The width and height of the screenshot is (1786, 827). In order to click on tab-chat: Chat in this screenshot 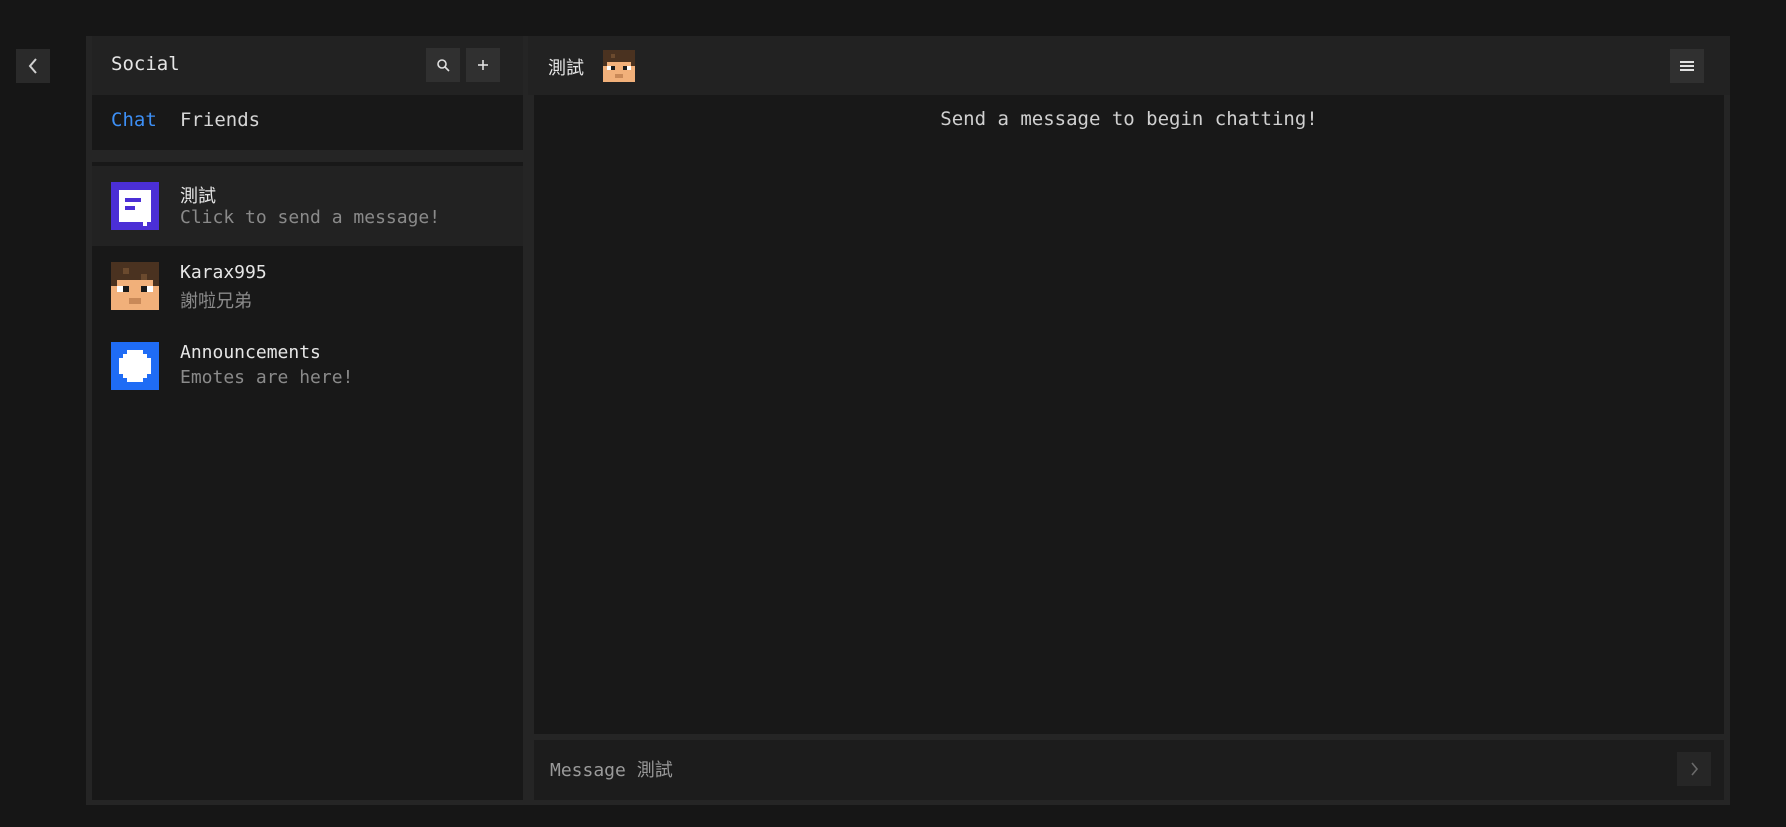, I will do `click(134, 120)`.